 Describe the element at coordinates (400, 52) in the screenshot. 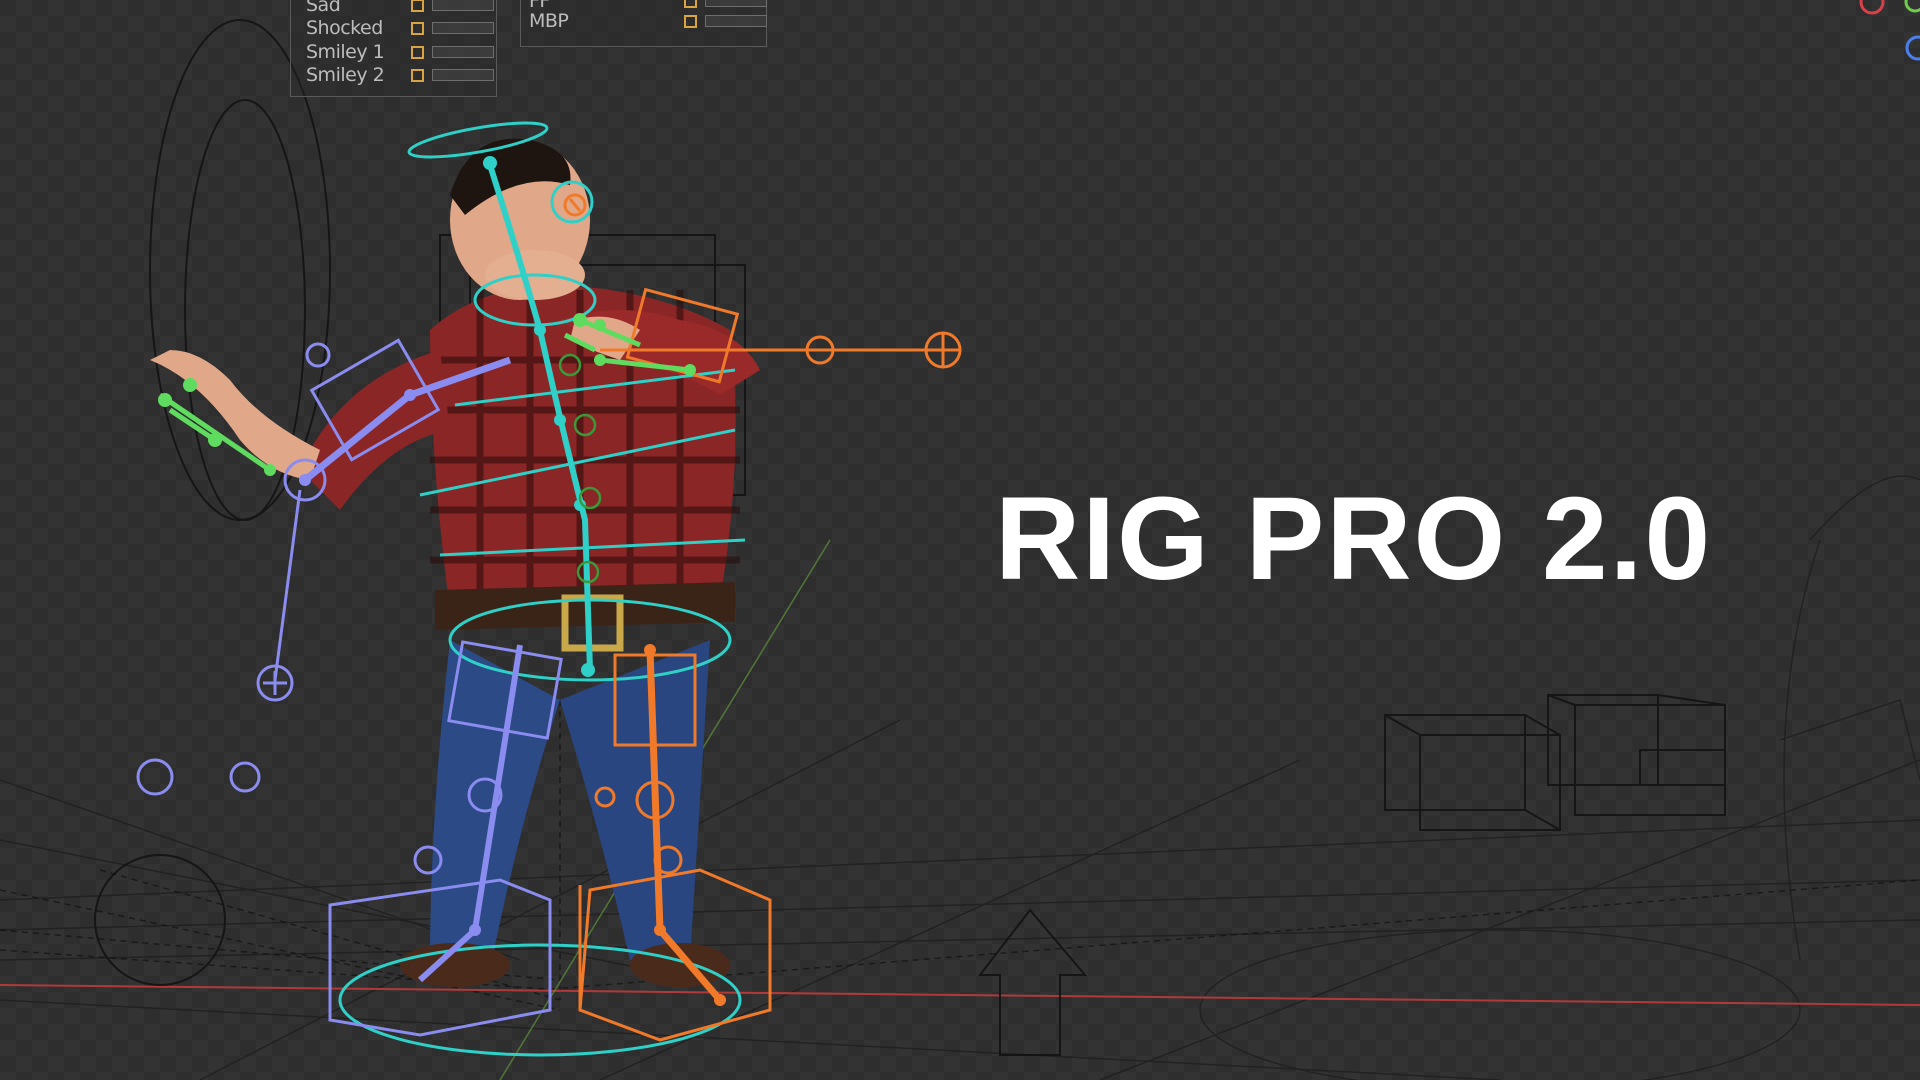

I see `shape-key-row: Smiley 1` at that location.